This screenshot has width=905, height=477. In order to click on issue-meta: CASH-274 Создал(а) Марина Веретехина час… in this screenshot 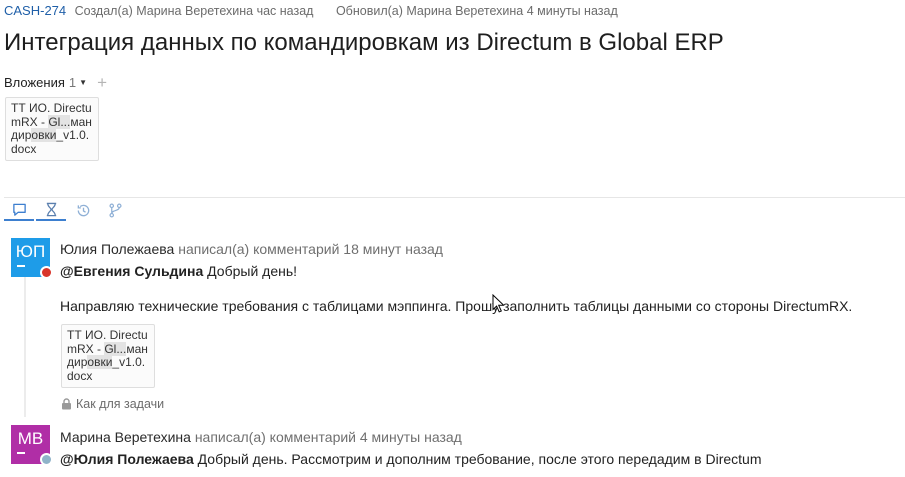, I will do `click(311, 10)`.